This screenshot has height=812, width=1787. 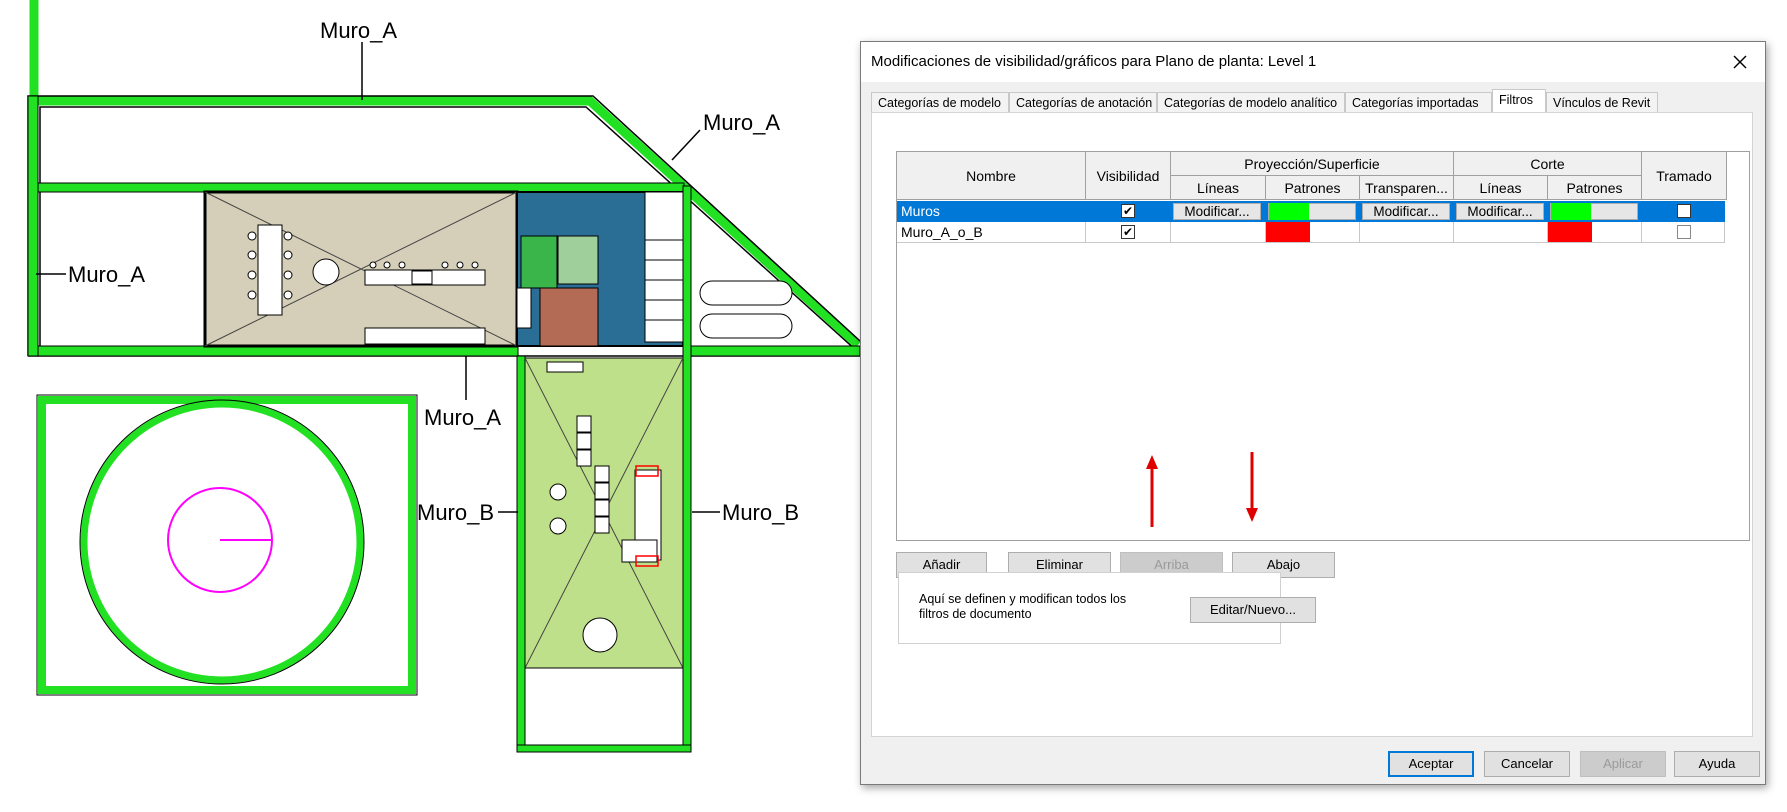 I want to click on muro-b-left, so click(x=521, y=554).